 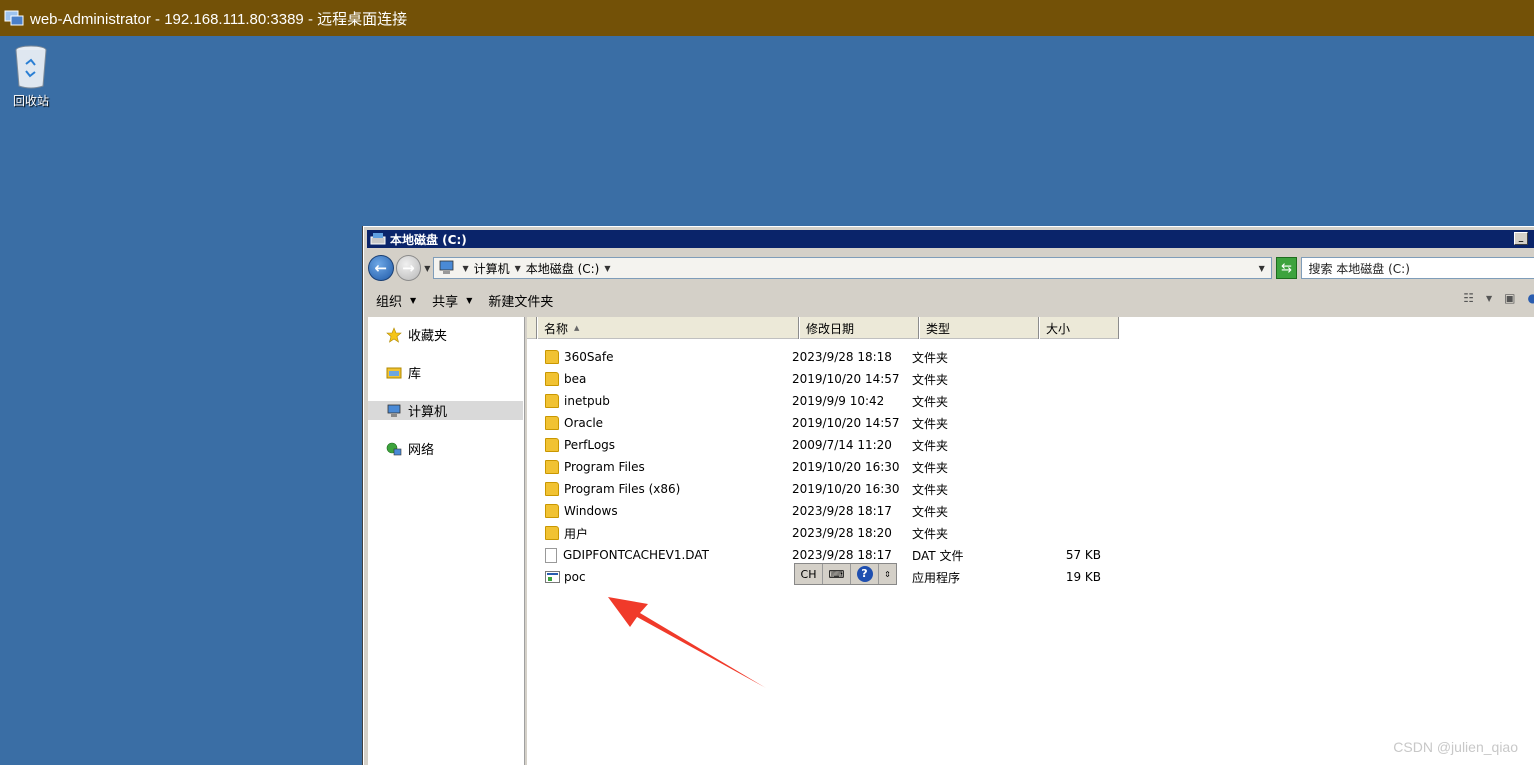 What do you see at coordinates (428, 336) in the screenshot?
I see `nav-favorites-label: 收藏夹` at bounding box center [428, 336].